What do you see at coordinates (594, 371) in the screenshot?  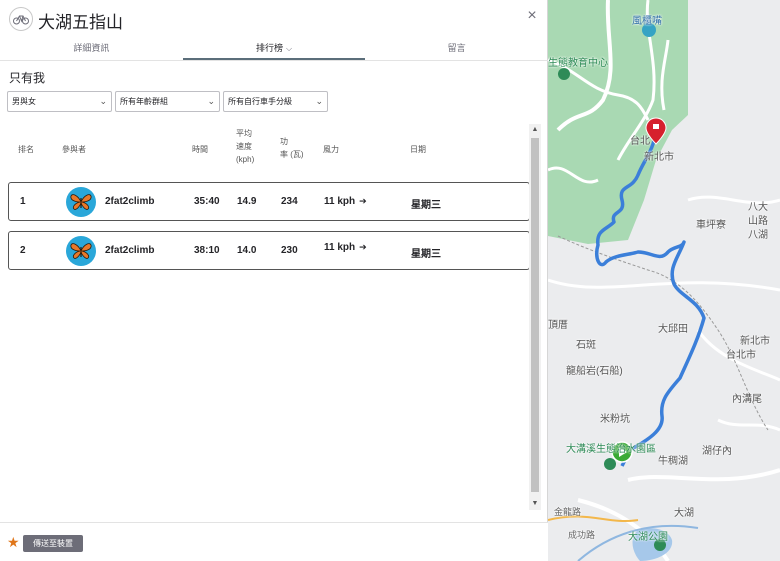 I see `map-label: 龍船岩(石船)` at bounding box center [594, 371].